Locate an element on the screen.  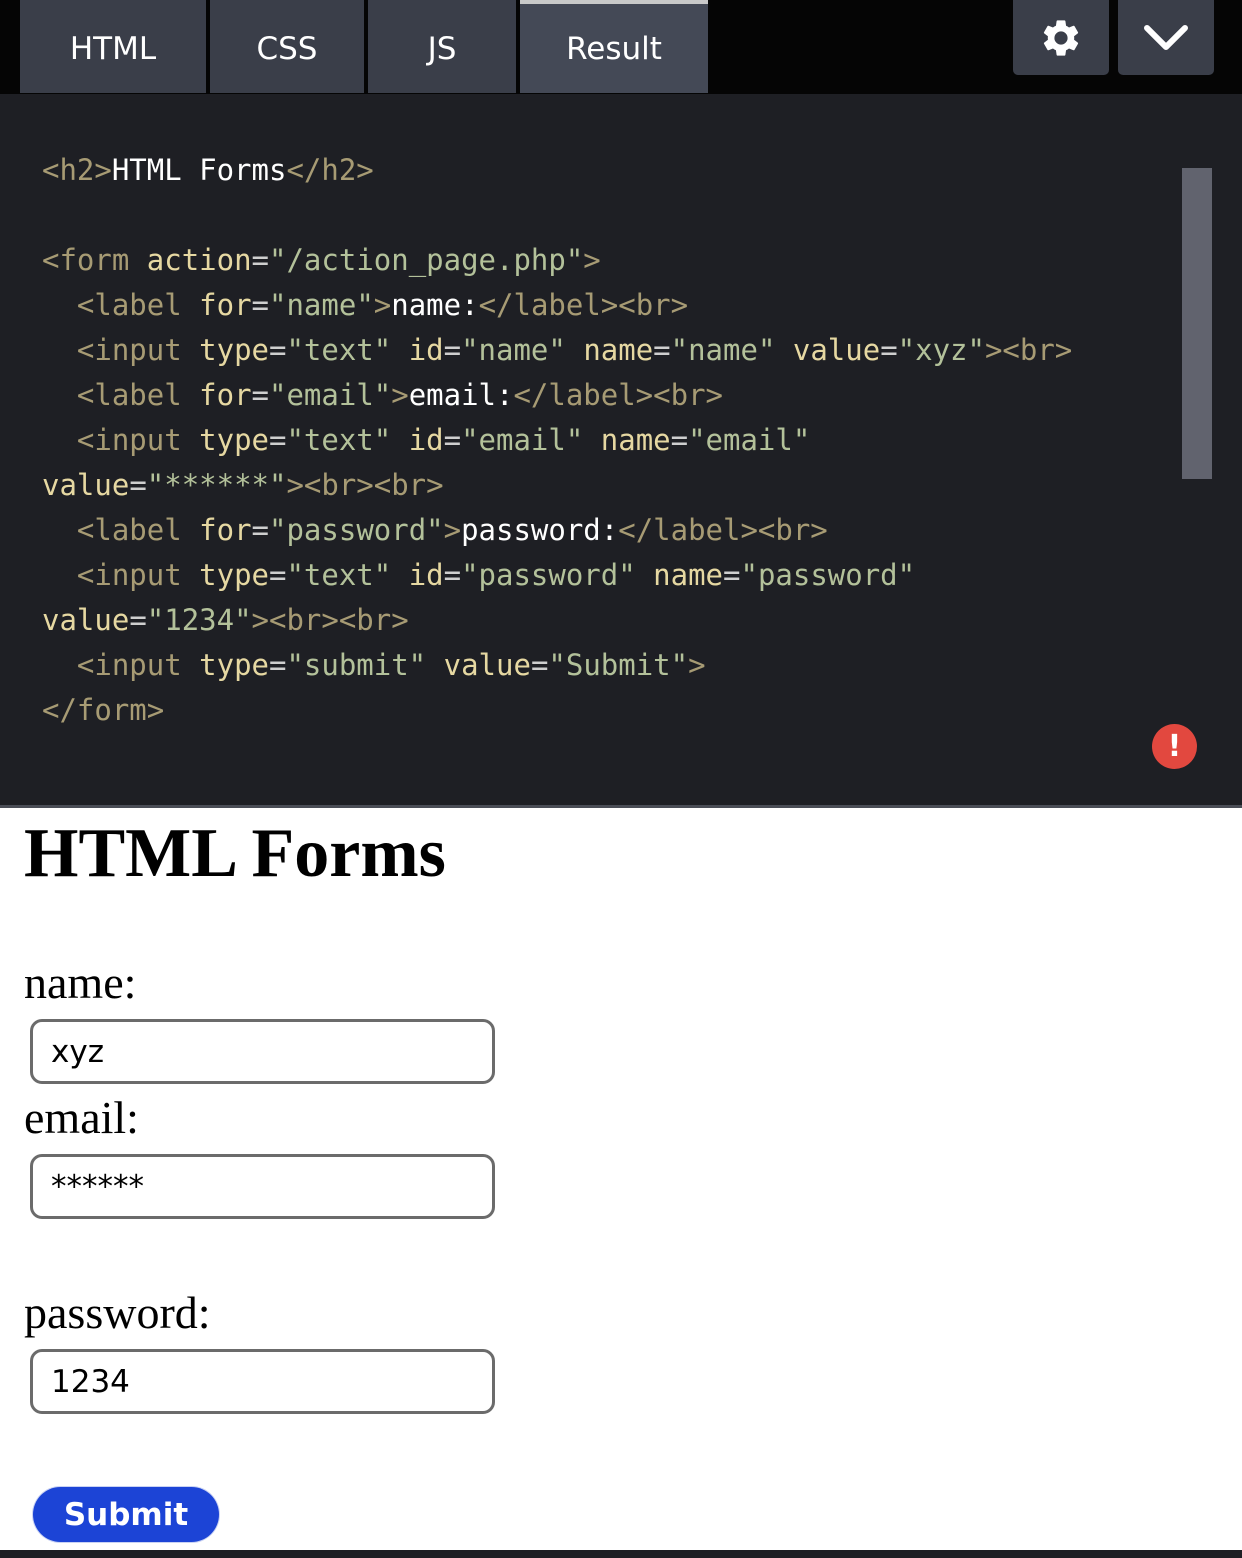
email-label: email: is located at coordinates (81, 1117).